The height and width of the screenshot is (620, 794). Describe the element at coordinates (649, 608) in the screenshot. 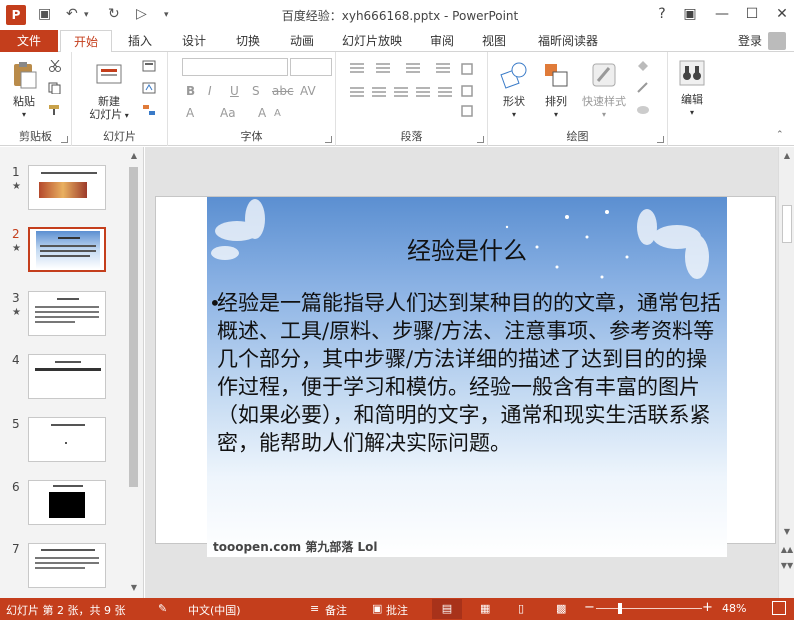

I see `zoom-slider` at that location.